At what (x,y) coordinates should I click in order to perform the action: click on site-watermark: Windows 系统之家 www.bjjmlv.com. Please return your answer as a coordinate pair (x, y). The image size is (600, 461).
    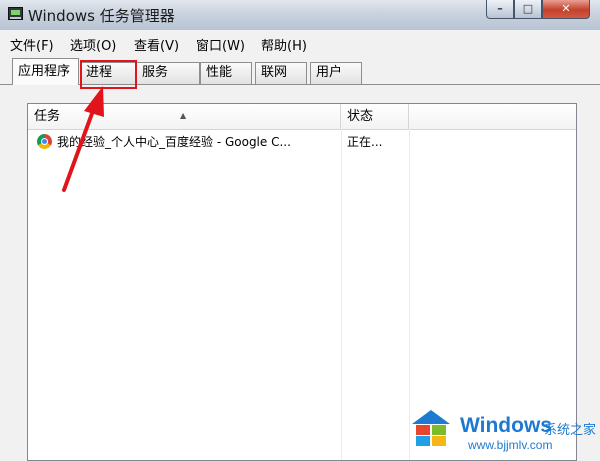
    Looking at the image, I should click on (500, 430).